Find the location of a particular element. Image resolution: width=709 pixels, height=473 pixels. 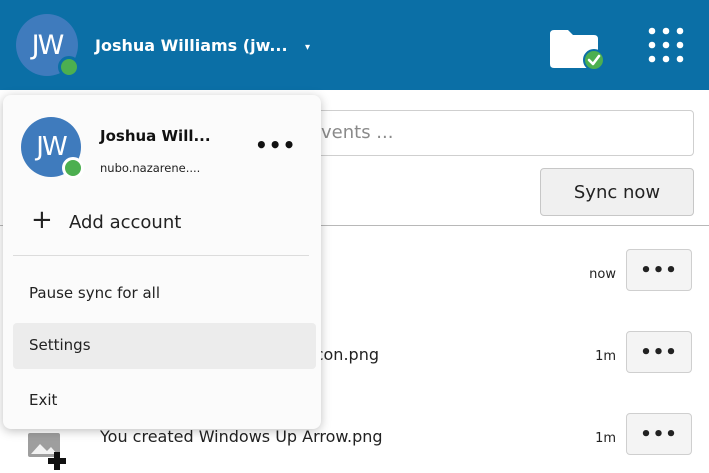

add-account-label: Add account is located at coordinates (125, 222).